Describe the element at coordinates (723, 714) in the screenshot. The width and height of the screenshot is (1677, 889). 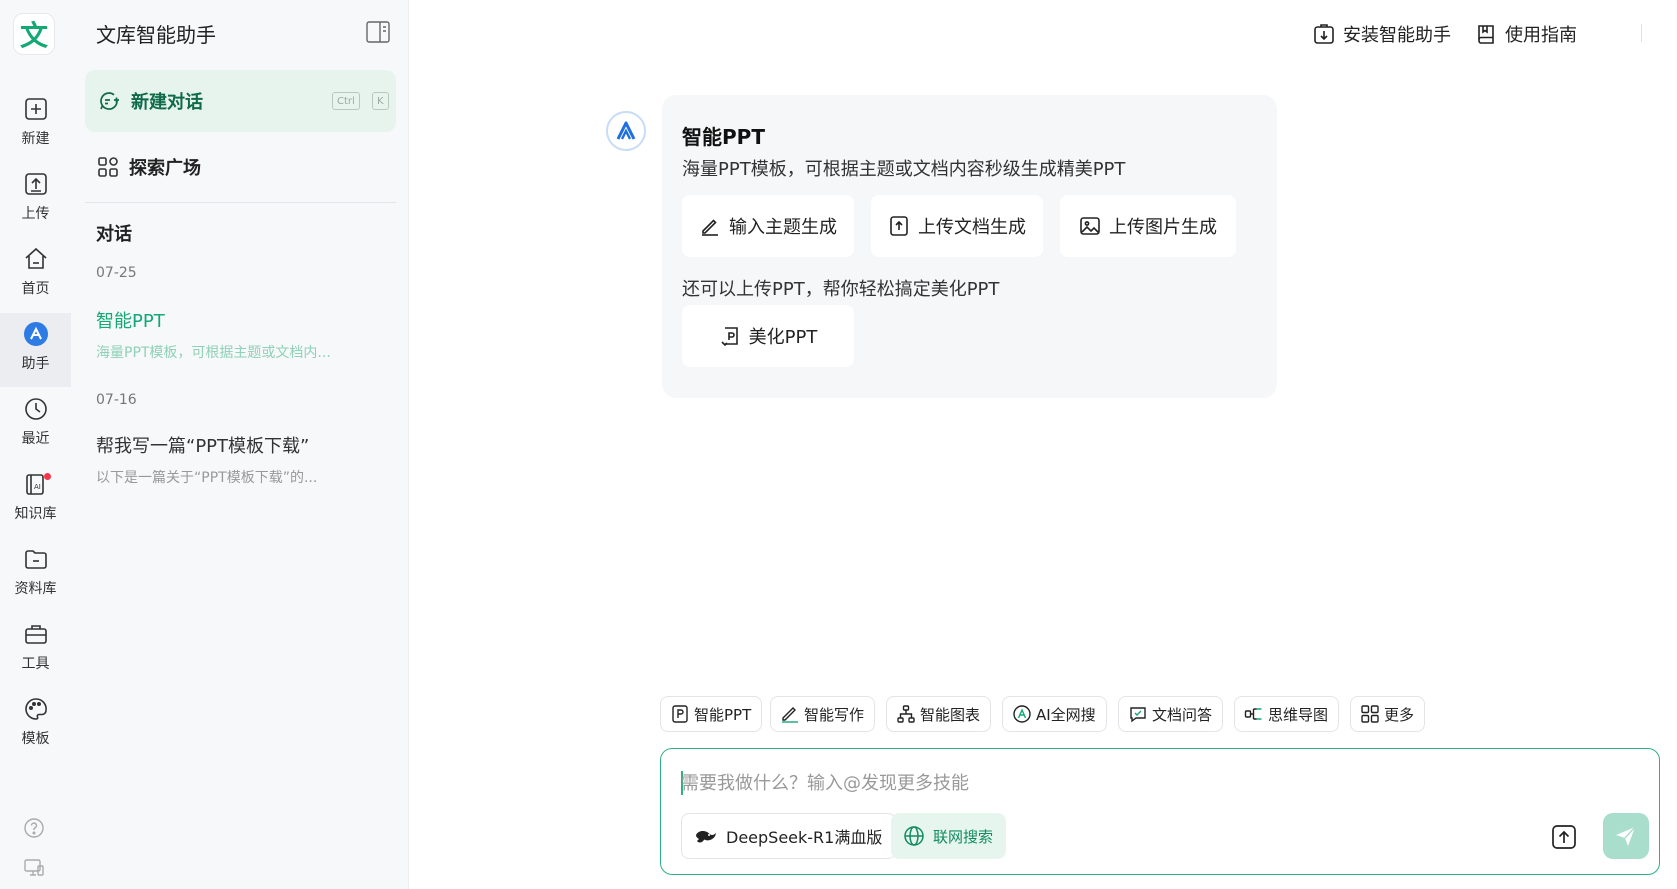
I see `chip-label: 智能PPT` at that location.